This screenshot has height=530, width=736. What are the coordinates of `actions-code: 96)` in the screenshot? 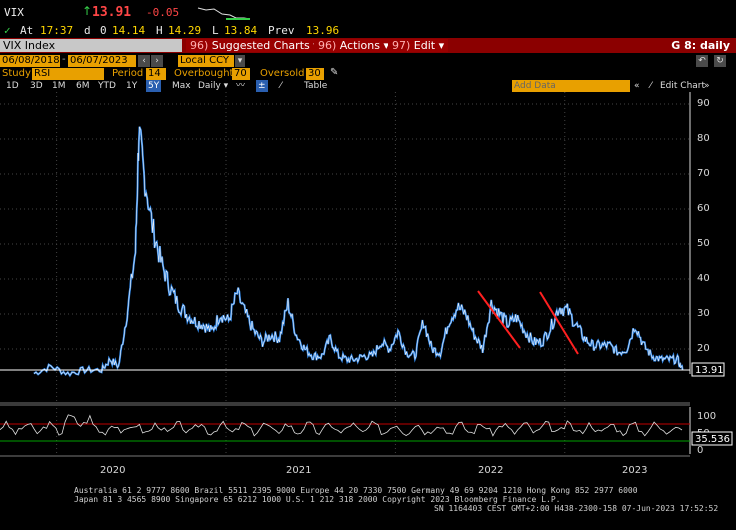 It's located at (327, 45).